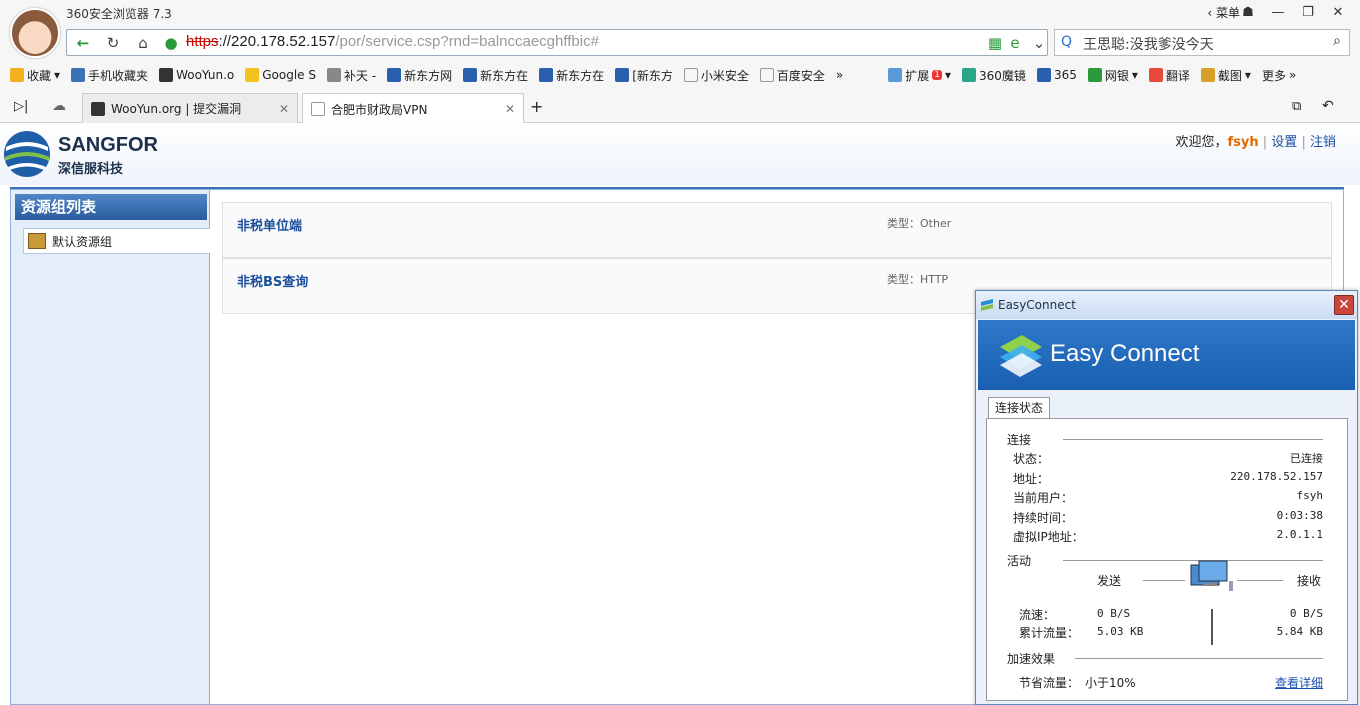 This screenshot has width=1360, height=705. I want to click on search-box: Q 王思聪:没我爹没今天 ⌕, so click(1202, 42).